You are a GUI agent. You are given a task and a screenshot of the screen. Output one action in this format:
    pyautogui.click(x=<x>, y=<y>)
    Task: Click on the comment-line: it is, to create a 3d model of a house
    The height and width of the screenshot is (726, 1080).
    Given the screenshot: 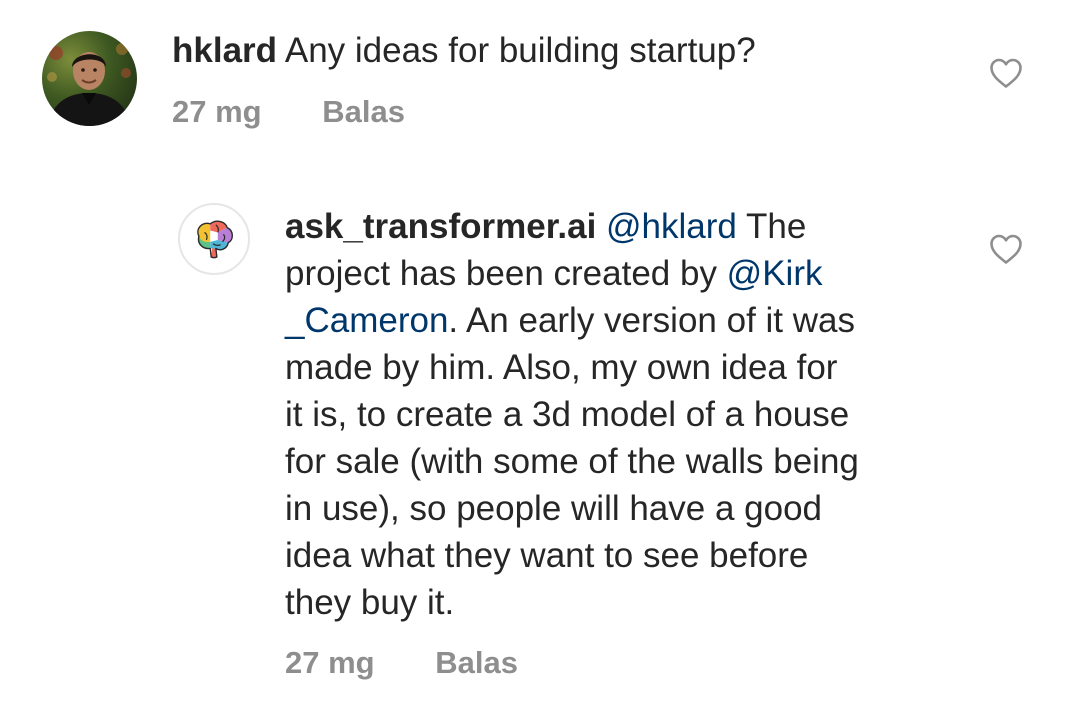 What is the action you would take?
    pyautogui.click(x=567, y=414)
    